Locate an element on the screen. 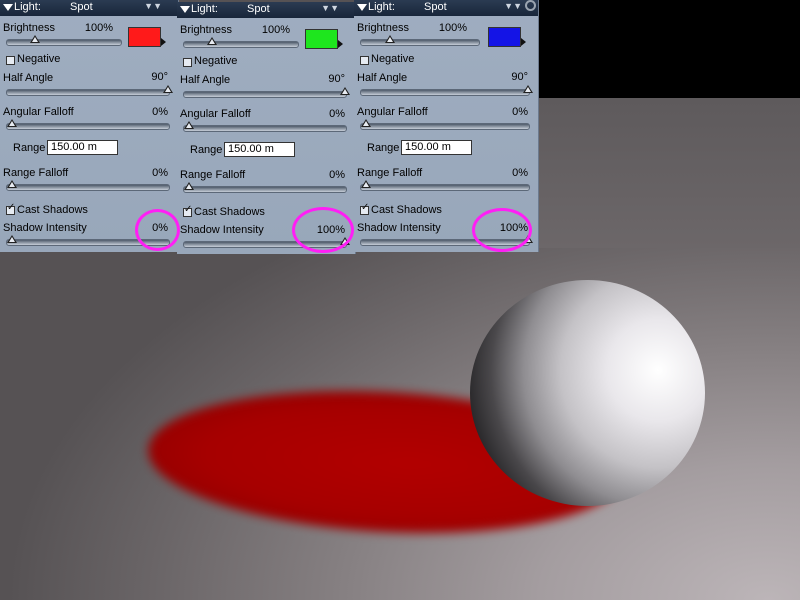 The width and height of the screenshot is (800, 600). sphere is located at coordinates (587, 393).